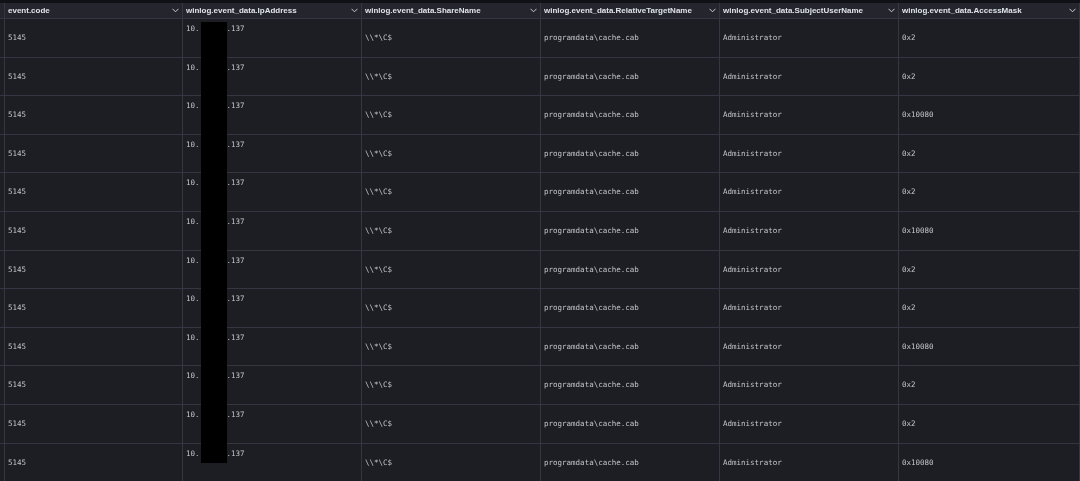  I want to click on column-header: winlog.event_data.ShareName, so click(451, 10).